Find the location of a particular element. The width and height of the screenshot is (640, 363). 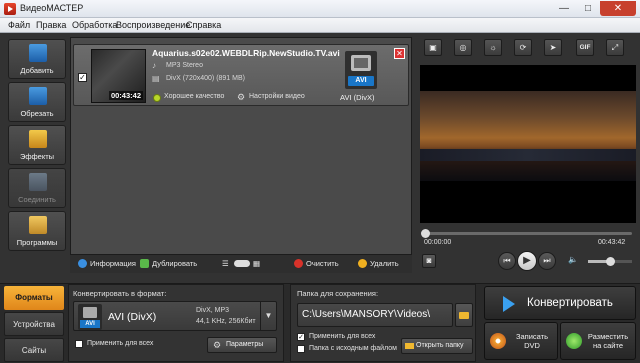

fullscreen-icon: ⤢ is located at coordinates (615, 47).